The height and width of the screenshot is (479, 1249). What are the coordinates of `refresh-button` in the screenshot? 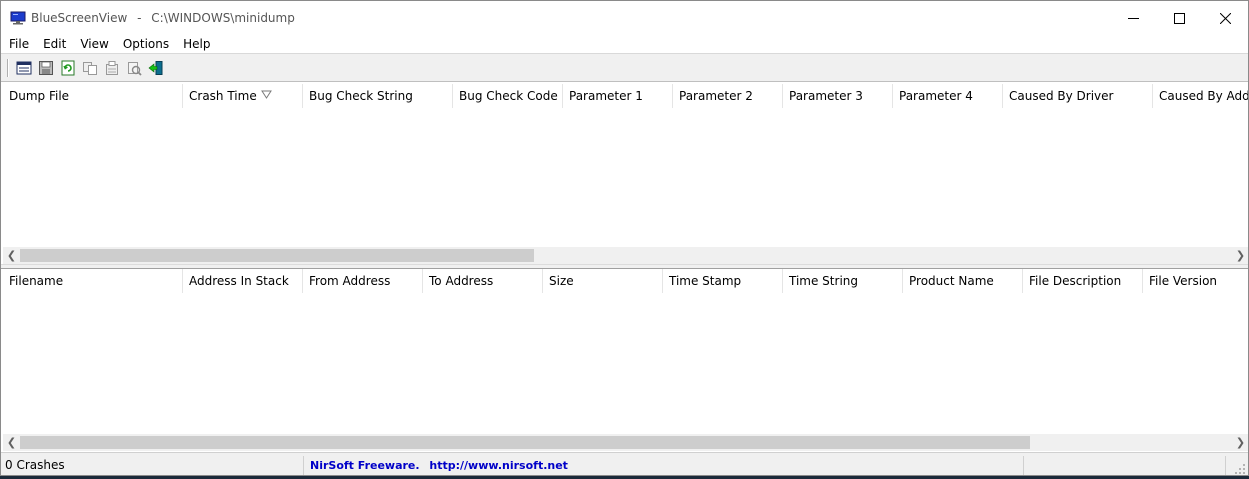 It's located at (68, 68).